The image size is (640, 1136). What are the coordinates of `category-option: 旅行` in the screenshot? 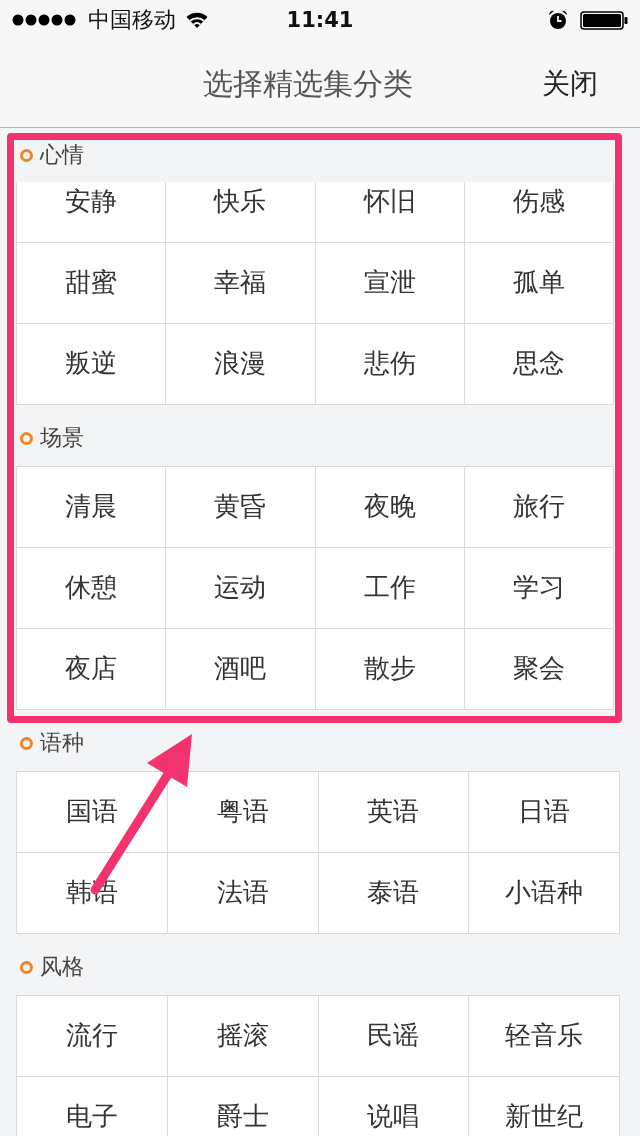 It's located at (539, 507).